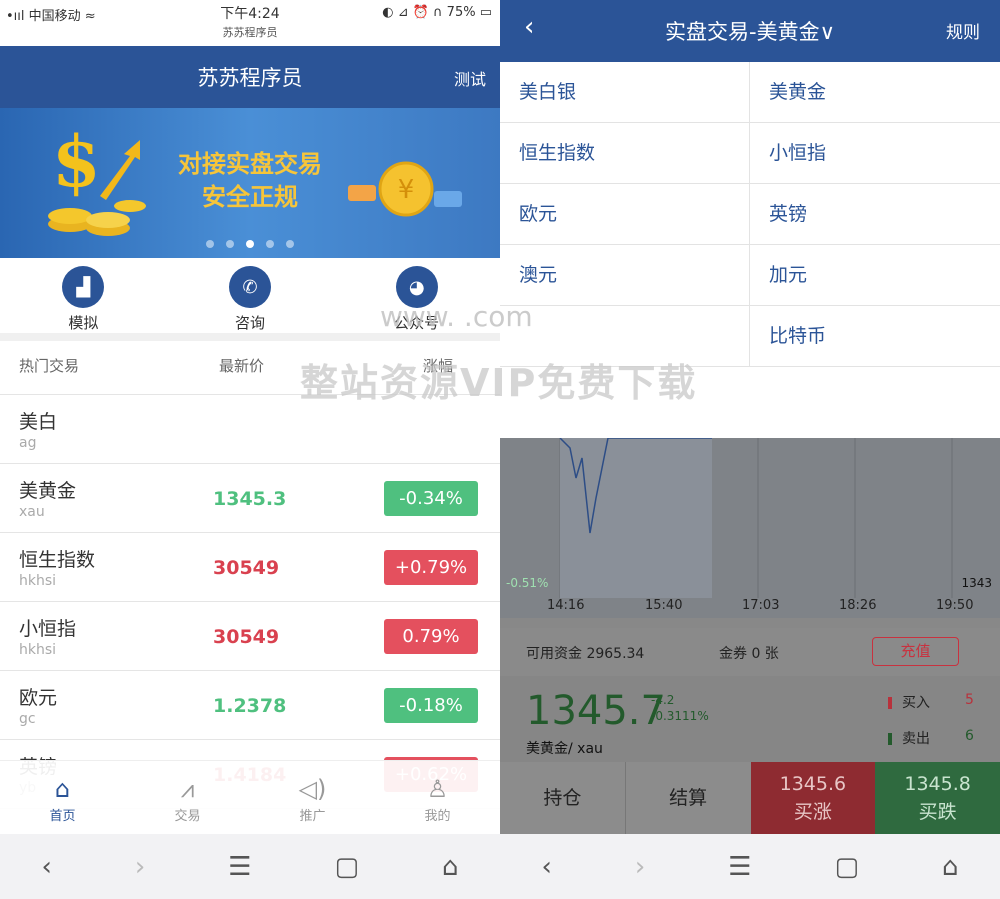 This screenshot has width=1000, height=899. Describe the element at coordinates (875, 92) in the screenshot. I see `product-option: 美黄金` at that location.